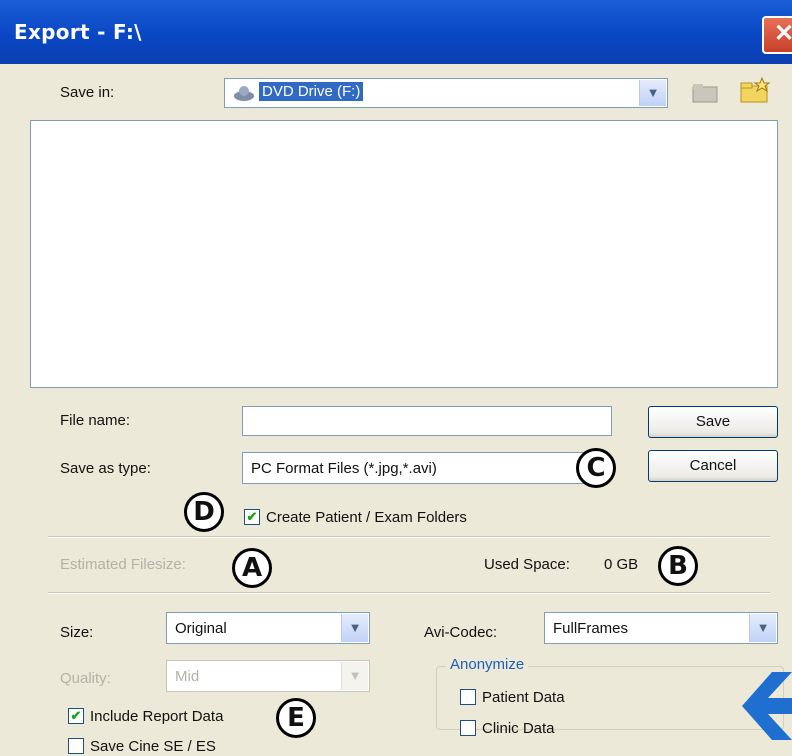  I want to click on clinic-data-label: Clinic Data, so click(518, 728).